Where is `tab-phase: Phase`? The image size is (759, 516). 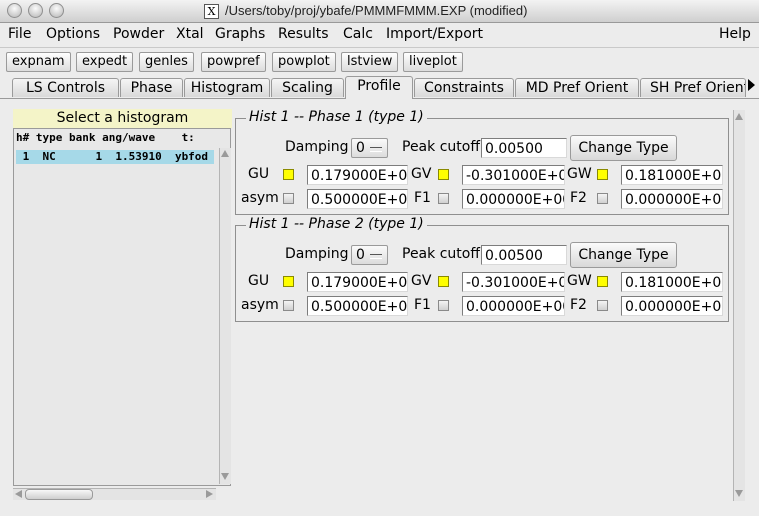 tab-phase: Phase is located at coordinates (151, 87).